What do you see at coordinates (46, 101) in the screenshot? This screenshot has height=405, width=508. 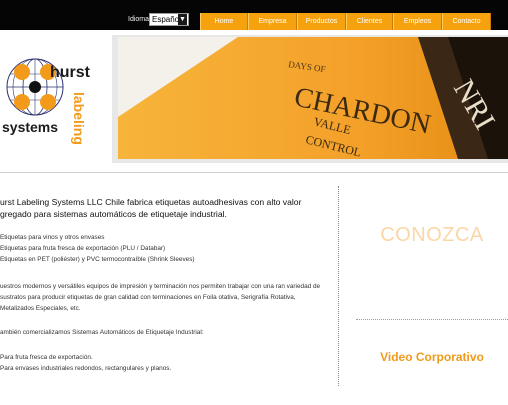 I see `logo-graphic: hurst systems labeling` at bounding box center [46, 101].